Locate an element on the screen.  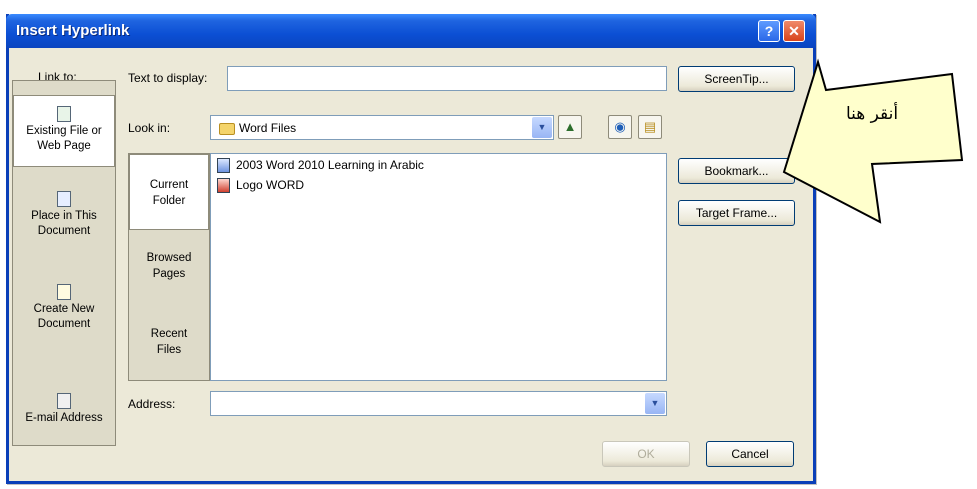
arrow-shape is located at coordinates (873, 141).